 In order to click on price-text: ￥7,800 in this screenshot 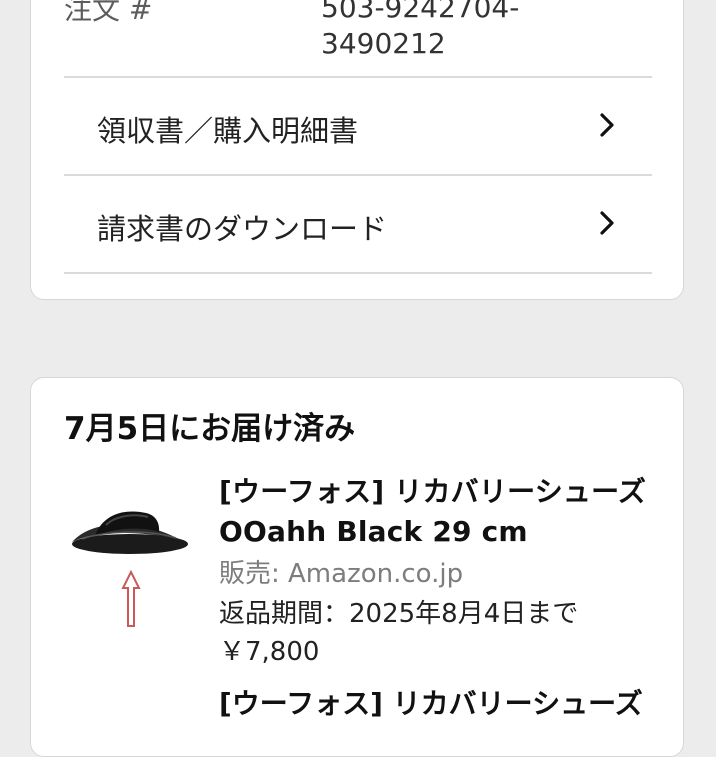, I will do `click(269, 652)`.